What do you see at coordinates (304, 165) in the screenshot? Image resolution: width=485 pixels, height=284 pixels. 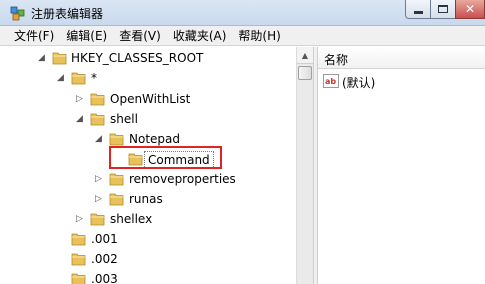 I see `tree-scrollbar: ▲` at bounding box center [304, 165].